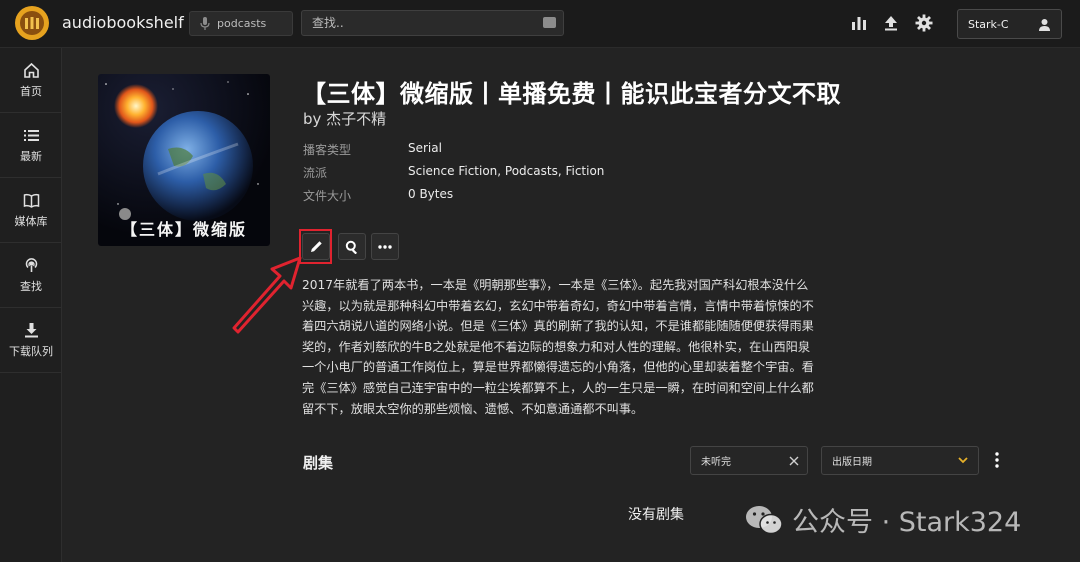  What do you see at coordinates (656, 515) in the screenshot?
I see `no-episodes-text: 没有剧集` at bounding box center [656, 515].